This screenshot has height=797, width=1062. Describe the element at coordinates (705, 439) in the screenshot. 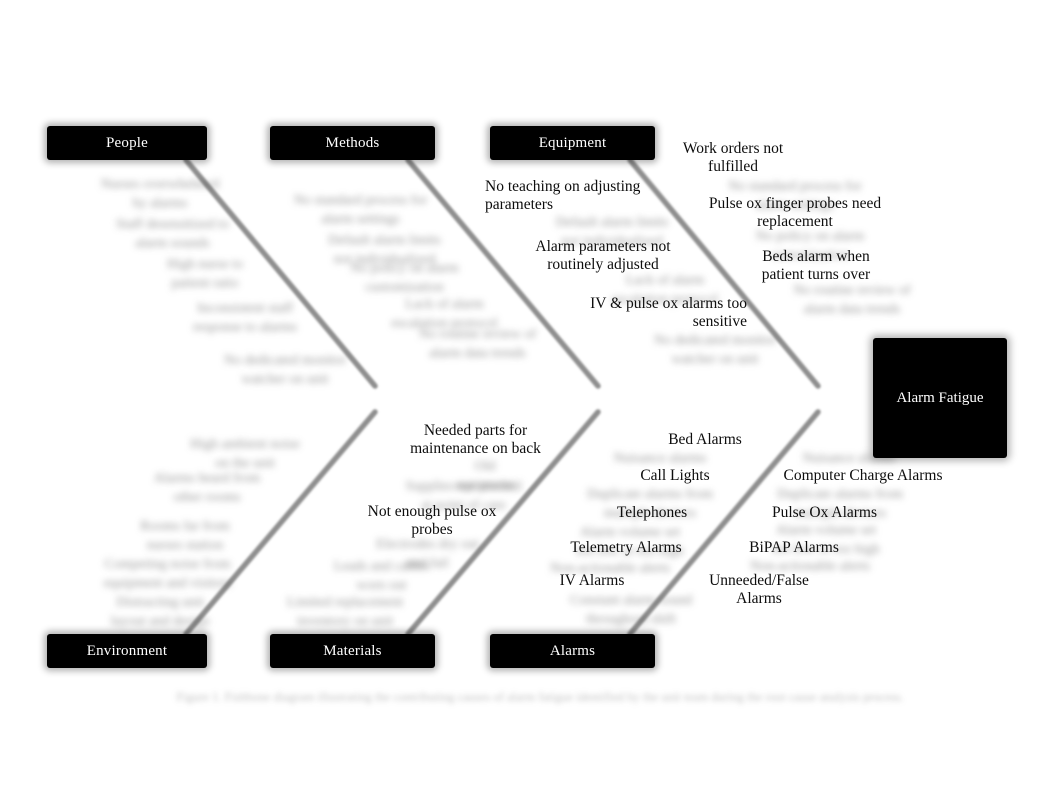

I see `cause-bed-alarms: Bed Alarms` at that location.